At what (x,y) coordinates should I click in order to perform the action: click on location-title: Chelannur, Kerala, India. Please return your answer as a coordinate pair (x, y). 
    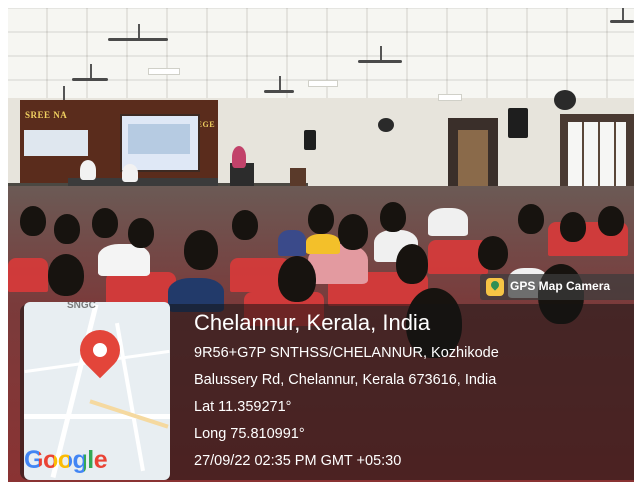
    Looking at the image, I should click on (312, 322).